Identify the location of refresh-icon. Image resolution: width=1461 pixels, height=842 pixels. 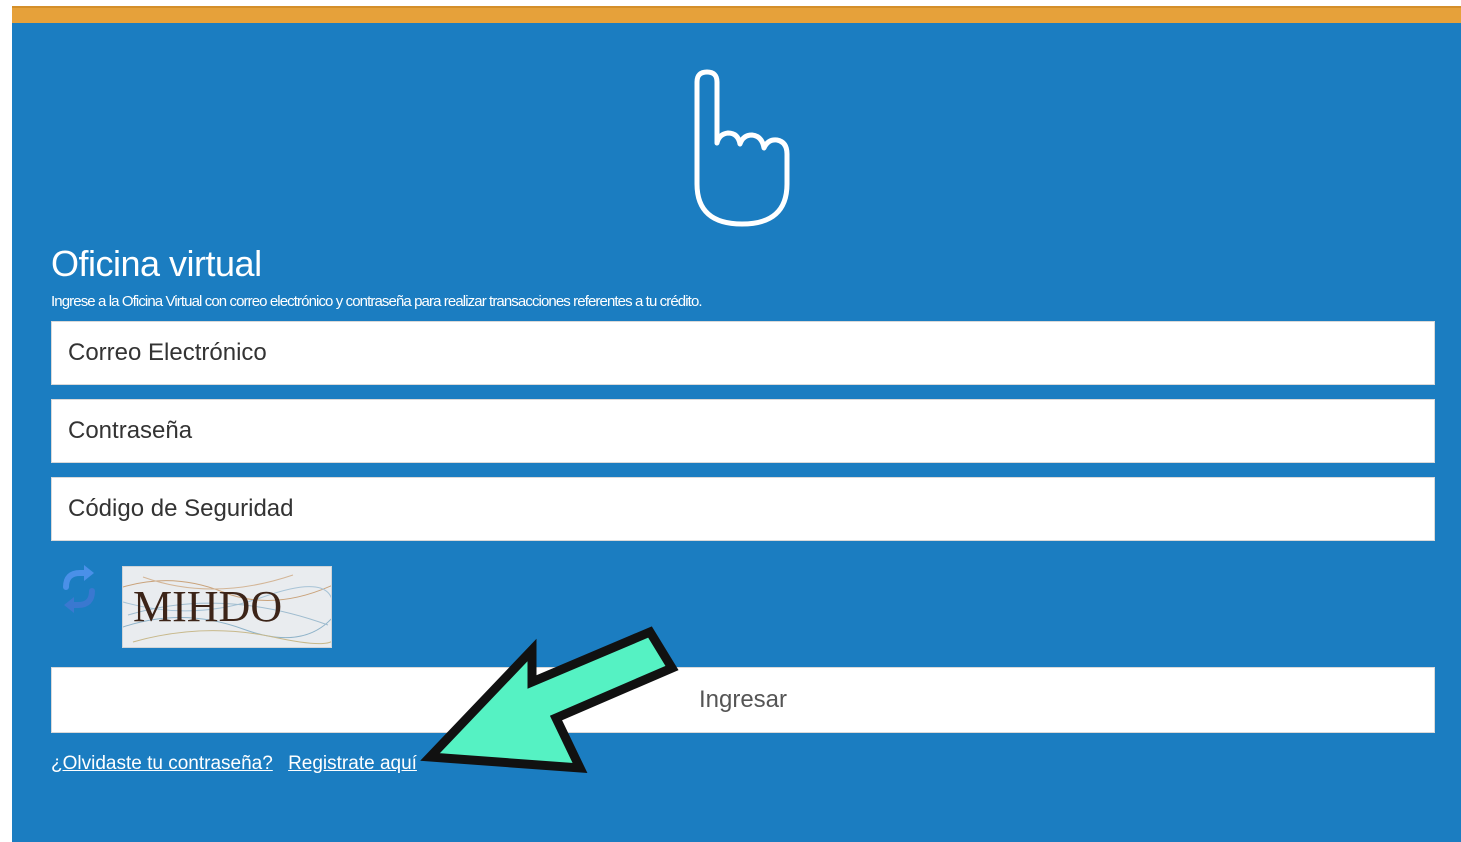
(79, 589).